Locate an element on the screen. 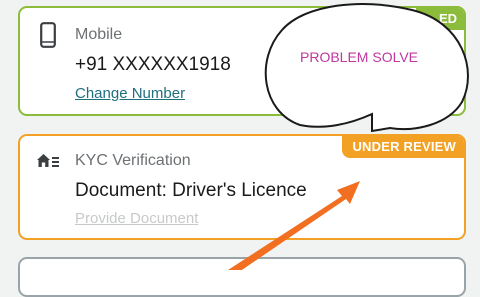 The height and width of the screenshot is (297, 480). next-card is located at coordinates (242, 277).